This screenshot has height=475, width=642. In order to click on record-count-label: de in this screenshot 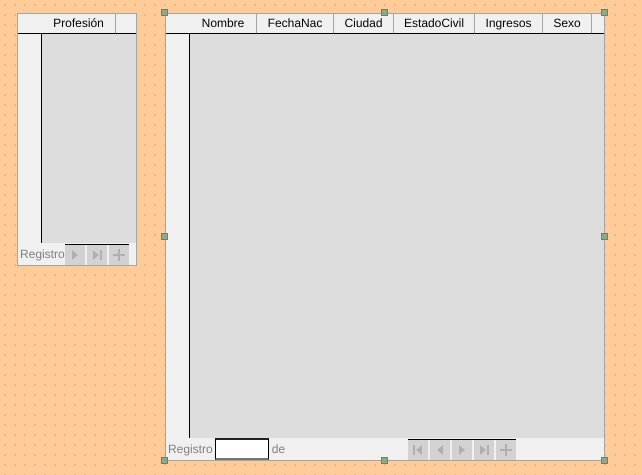, I will do `click(278, 449)`.